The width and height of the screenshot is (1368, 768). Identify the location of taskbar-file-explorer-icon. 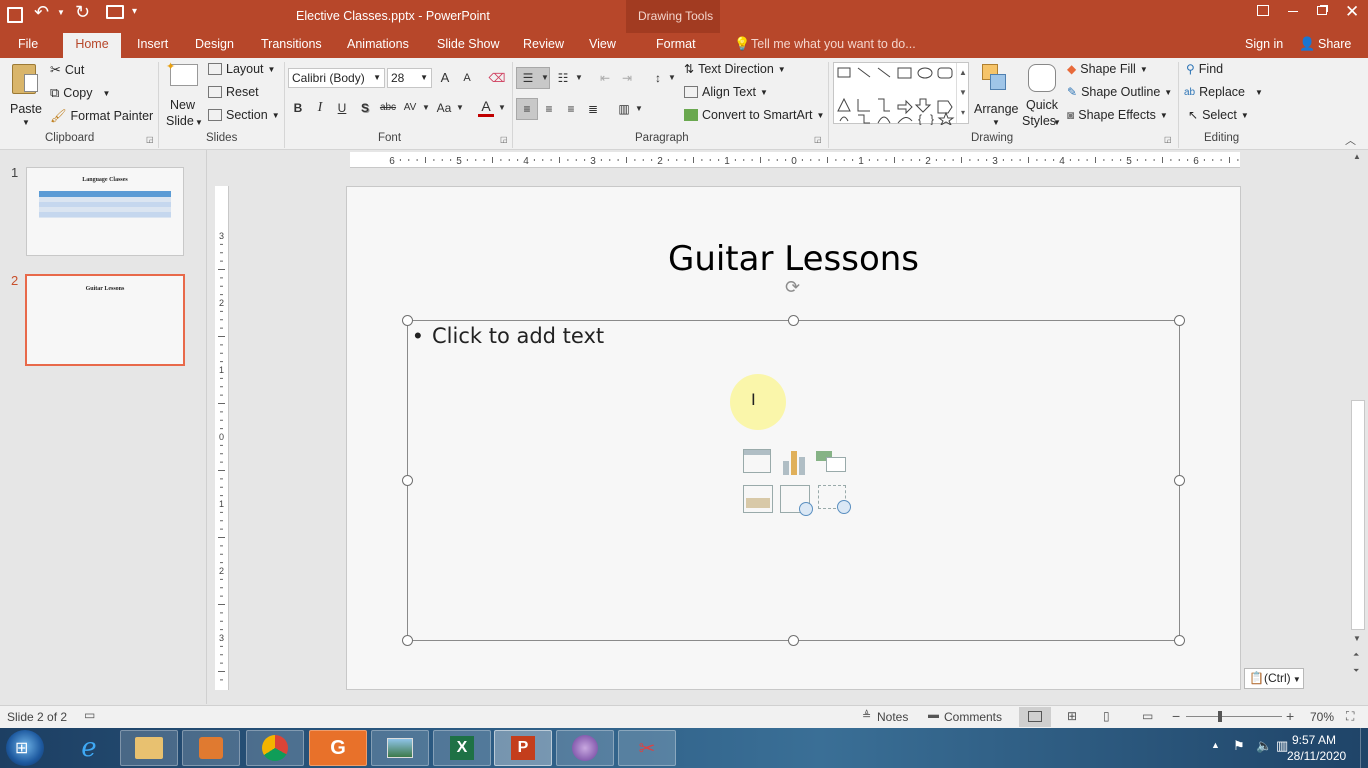
(149, 748).